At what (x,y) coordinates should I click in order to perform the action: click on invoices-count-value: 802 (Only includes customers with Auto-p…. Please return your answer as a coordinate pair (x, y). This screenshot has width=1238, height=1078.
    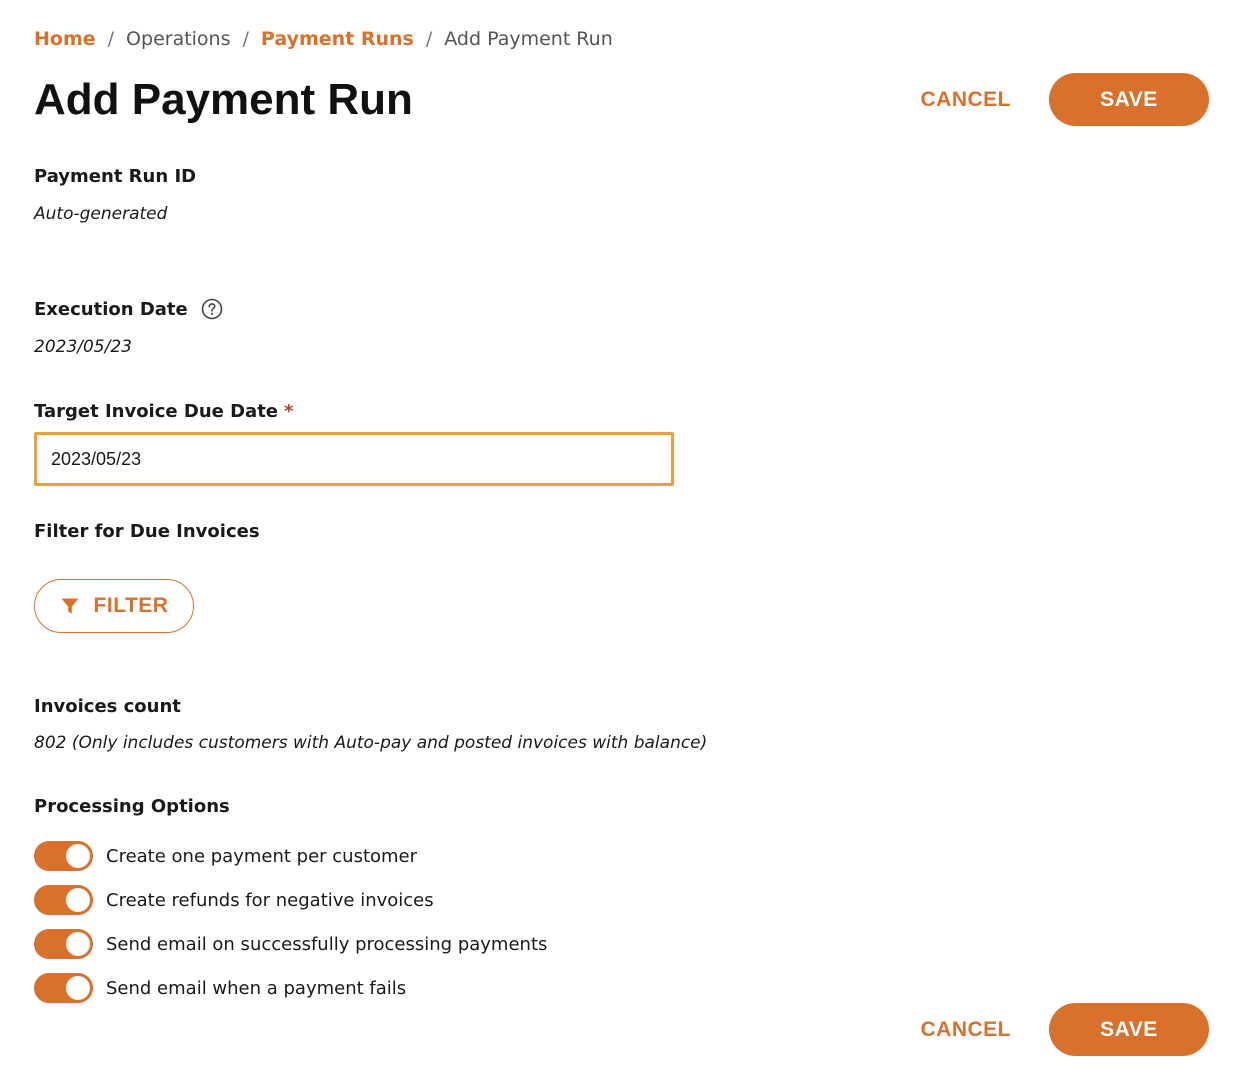
    Looking at the image, I should click on (371, 743).